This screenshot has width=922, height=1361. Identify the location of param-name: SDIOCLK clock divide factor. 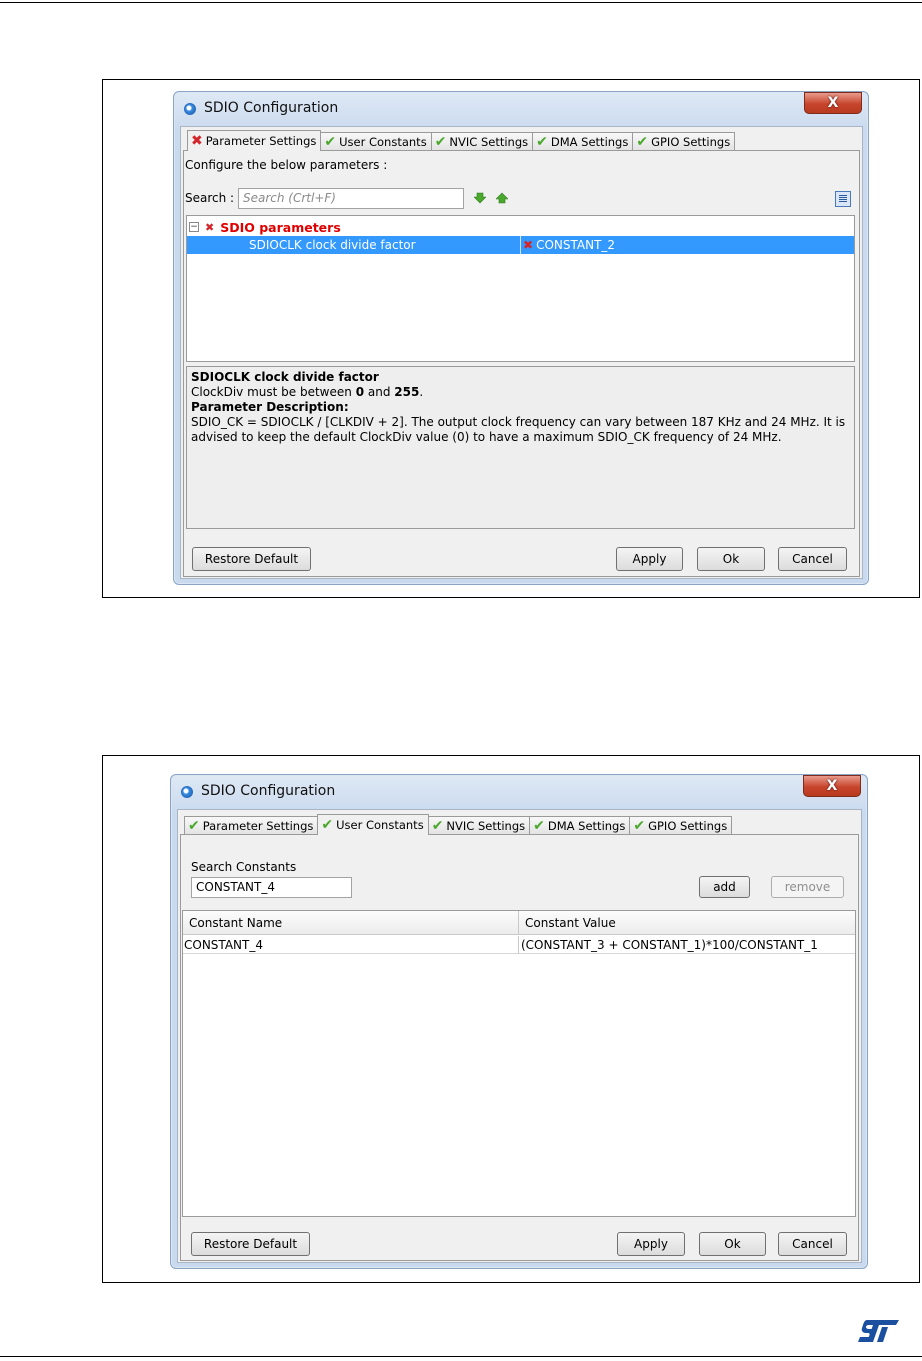
(332, 245).